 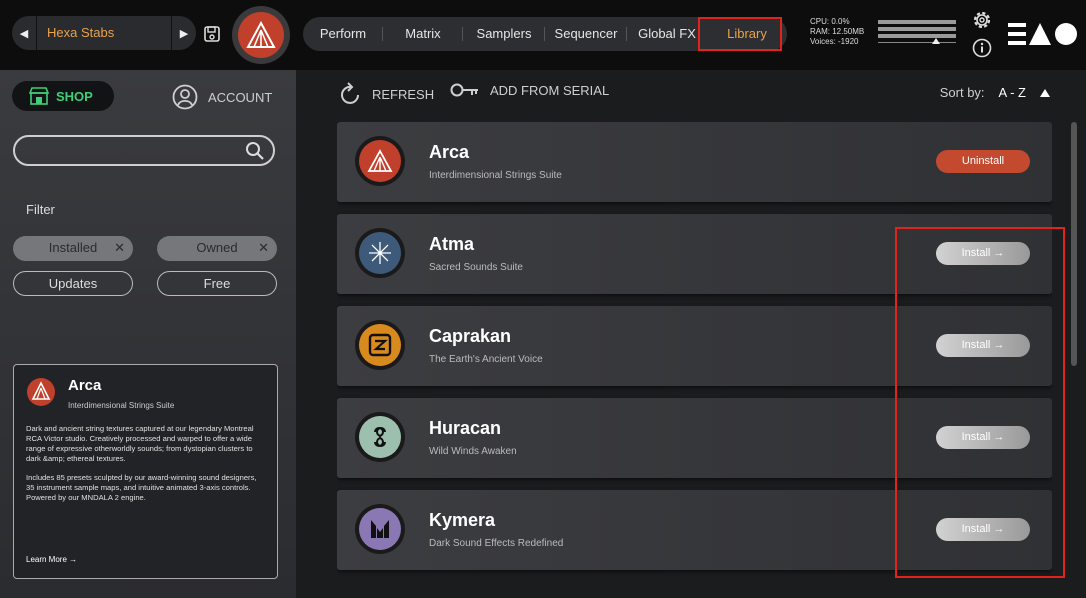 I want to click on item-subtitle: Interdimensional Strings Suite, so click(x=495, y=175).